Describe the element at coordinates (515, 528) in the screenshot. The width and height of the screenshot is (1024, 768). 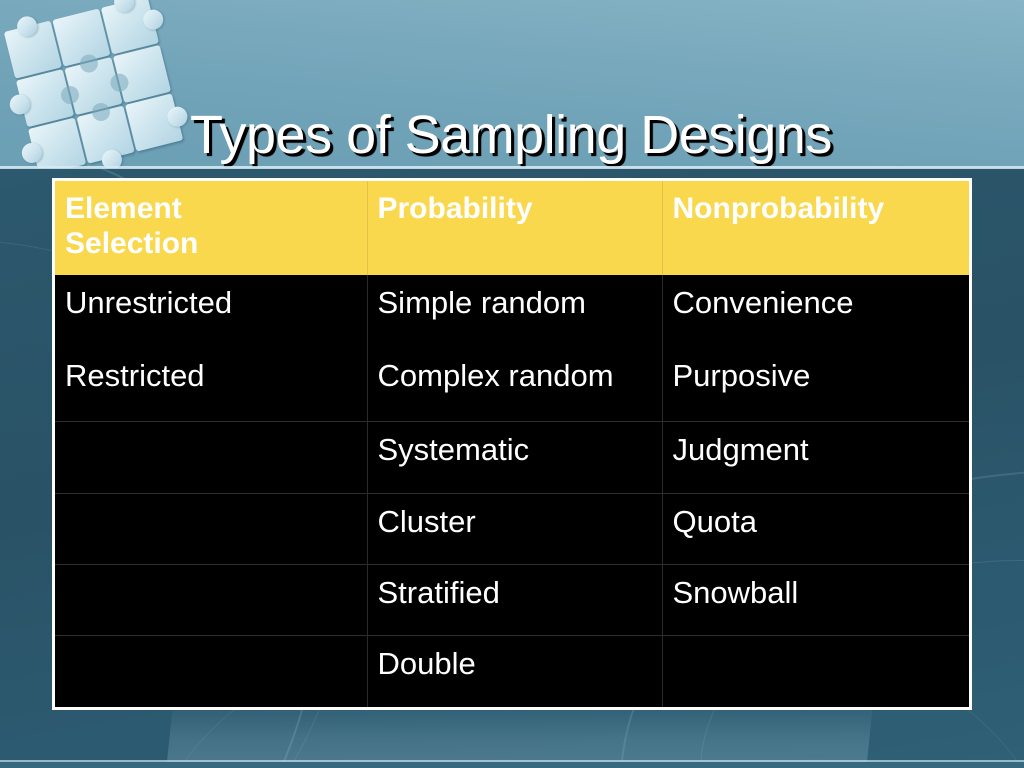
I see `cell-probability: Cluster` at that location.